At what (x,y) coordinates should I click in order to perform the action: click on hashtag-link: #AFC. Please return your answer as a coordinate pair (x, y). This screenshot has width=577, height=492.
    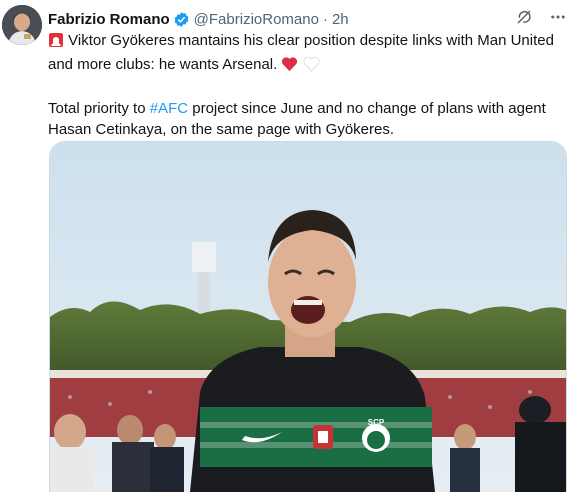
    Looking at the image, I should click on (169, 108).